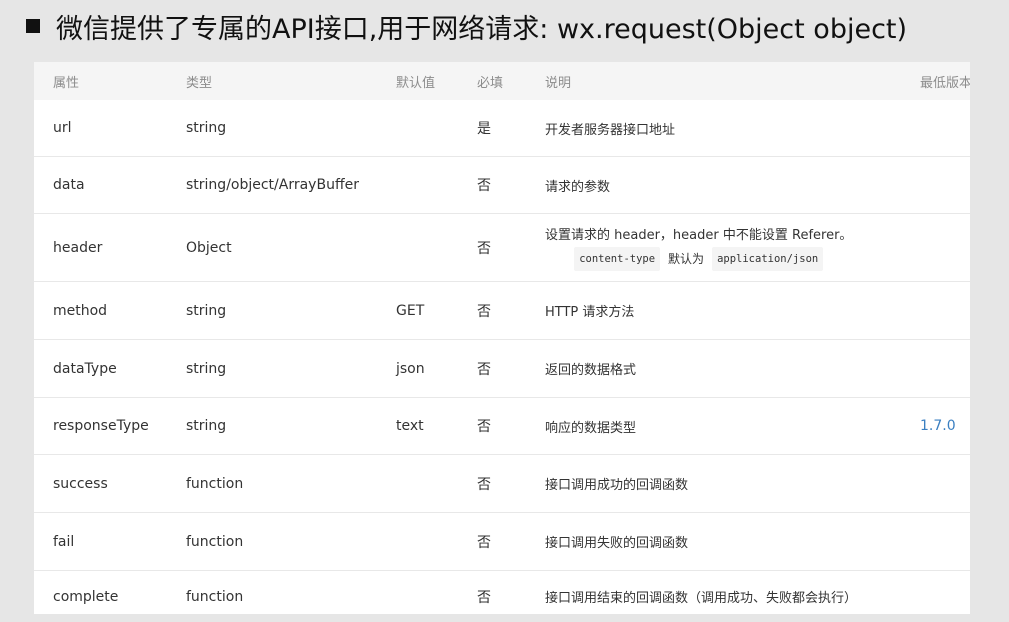 The image size is (1009, 622). I want to click on param-description: 请求的参数, so click(578, 187).